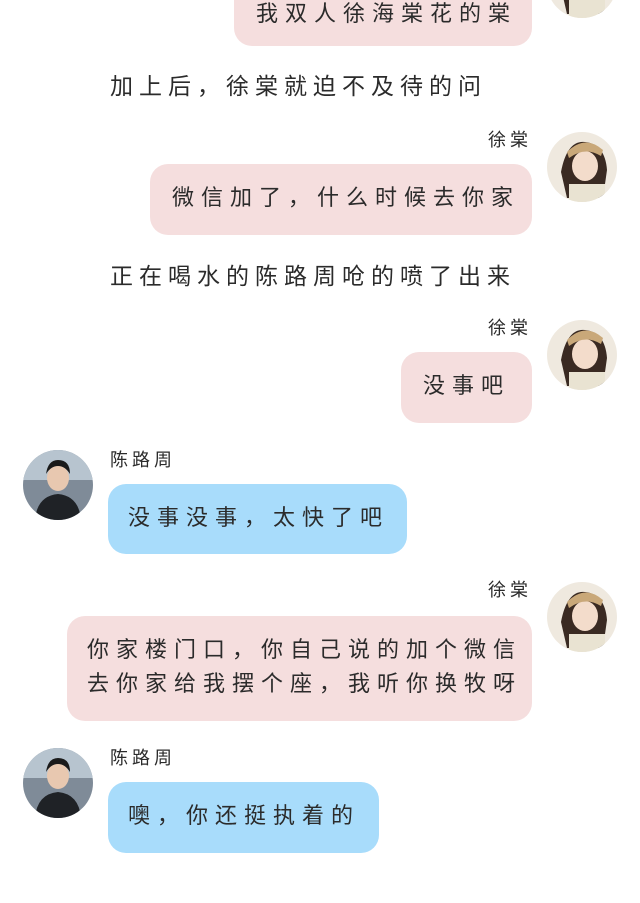  I want to click on message-text: 没事吧, so click(467, 386).